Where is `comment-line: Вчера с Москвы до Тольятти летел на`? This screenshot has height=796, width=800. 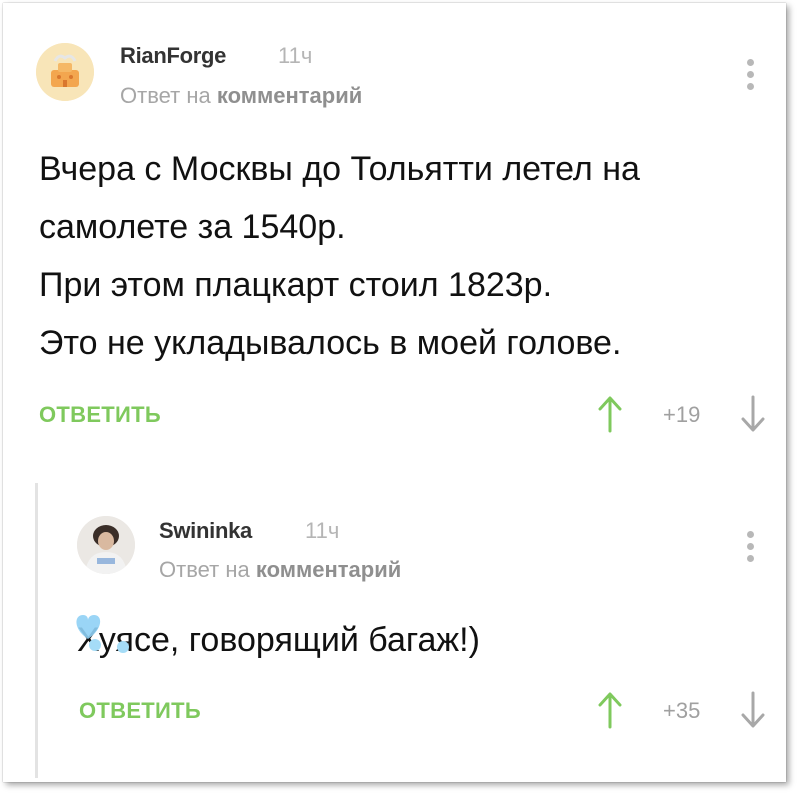 comment-line: Вчера с Москвы до Тольятти летел на is located at coordinates (339, 169).